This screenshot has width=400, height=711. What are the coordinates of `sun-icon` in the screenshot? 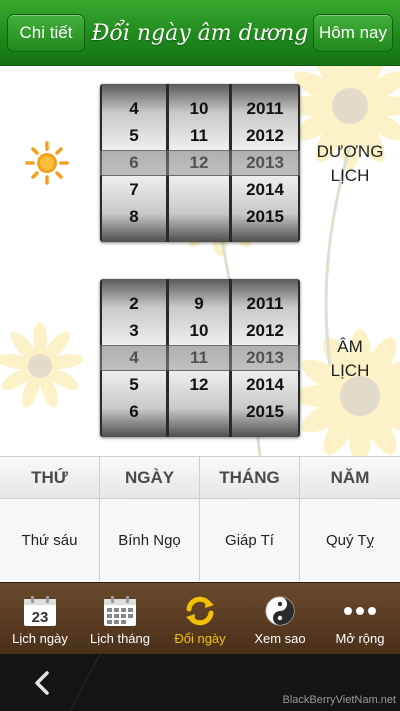 It's located at (47, 163).